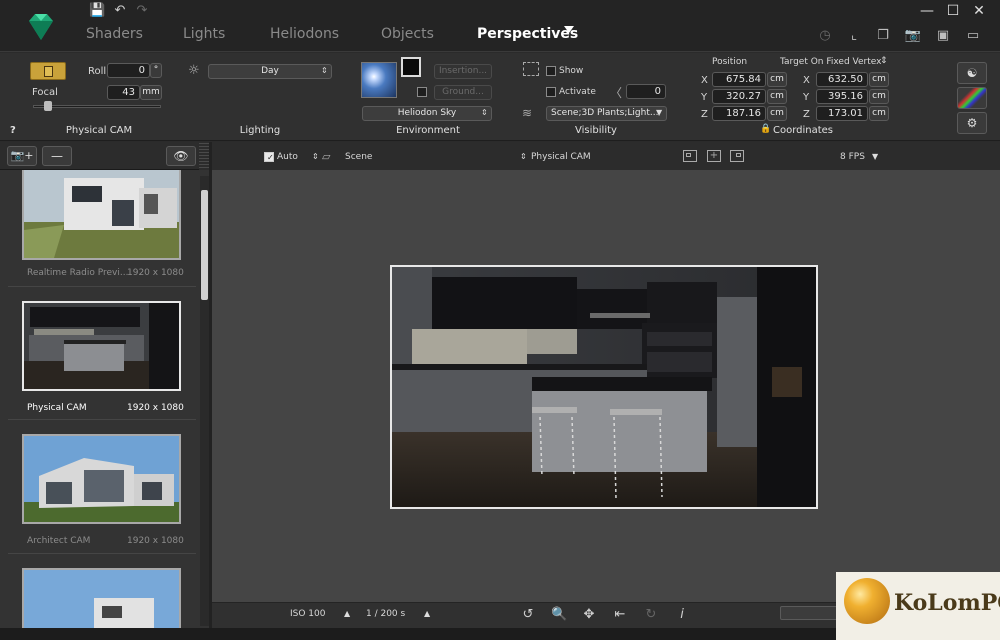 Image resolution: width=1000 pixels, height=640 pixels. Describe the element at coordinates (260, 130) in the screenshot. I see `lighting-section-label: Lighting` at that location.